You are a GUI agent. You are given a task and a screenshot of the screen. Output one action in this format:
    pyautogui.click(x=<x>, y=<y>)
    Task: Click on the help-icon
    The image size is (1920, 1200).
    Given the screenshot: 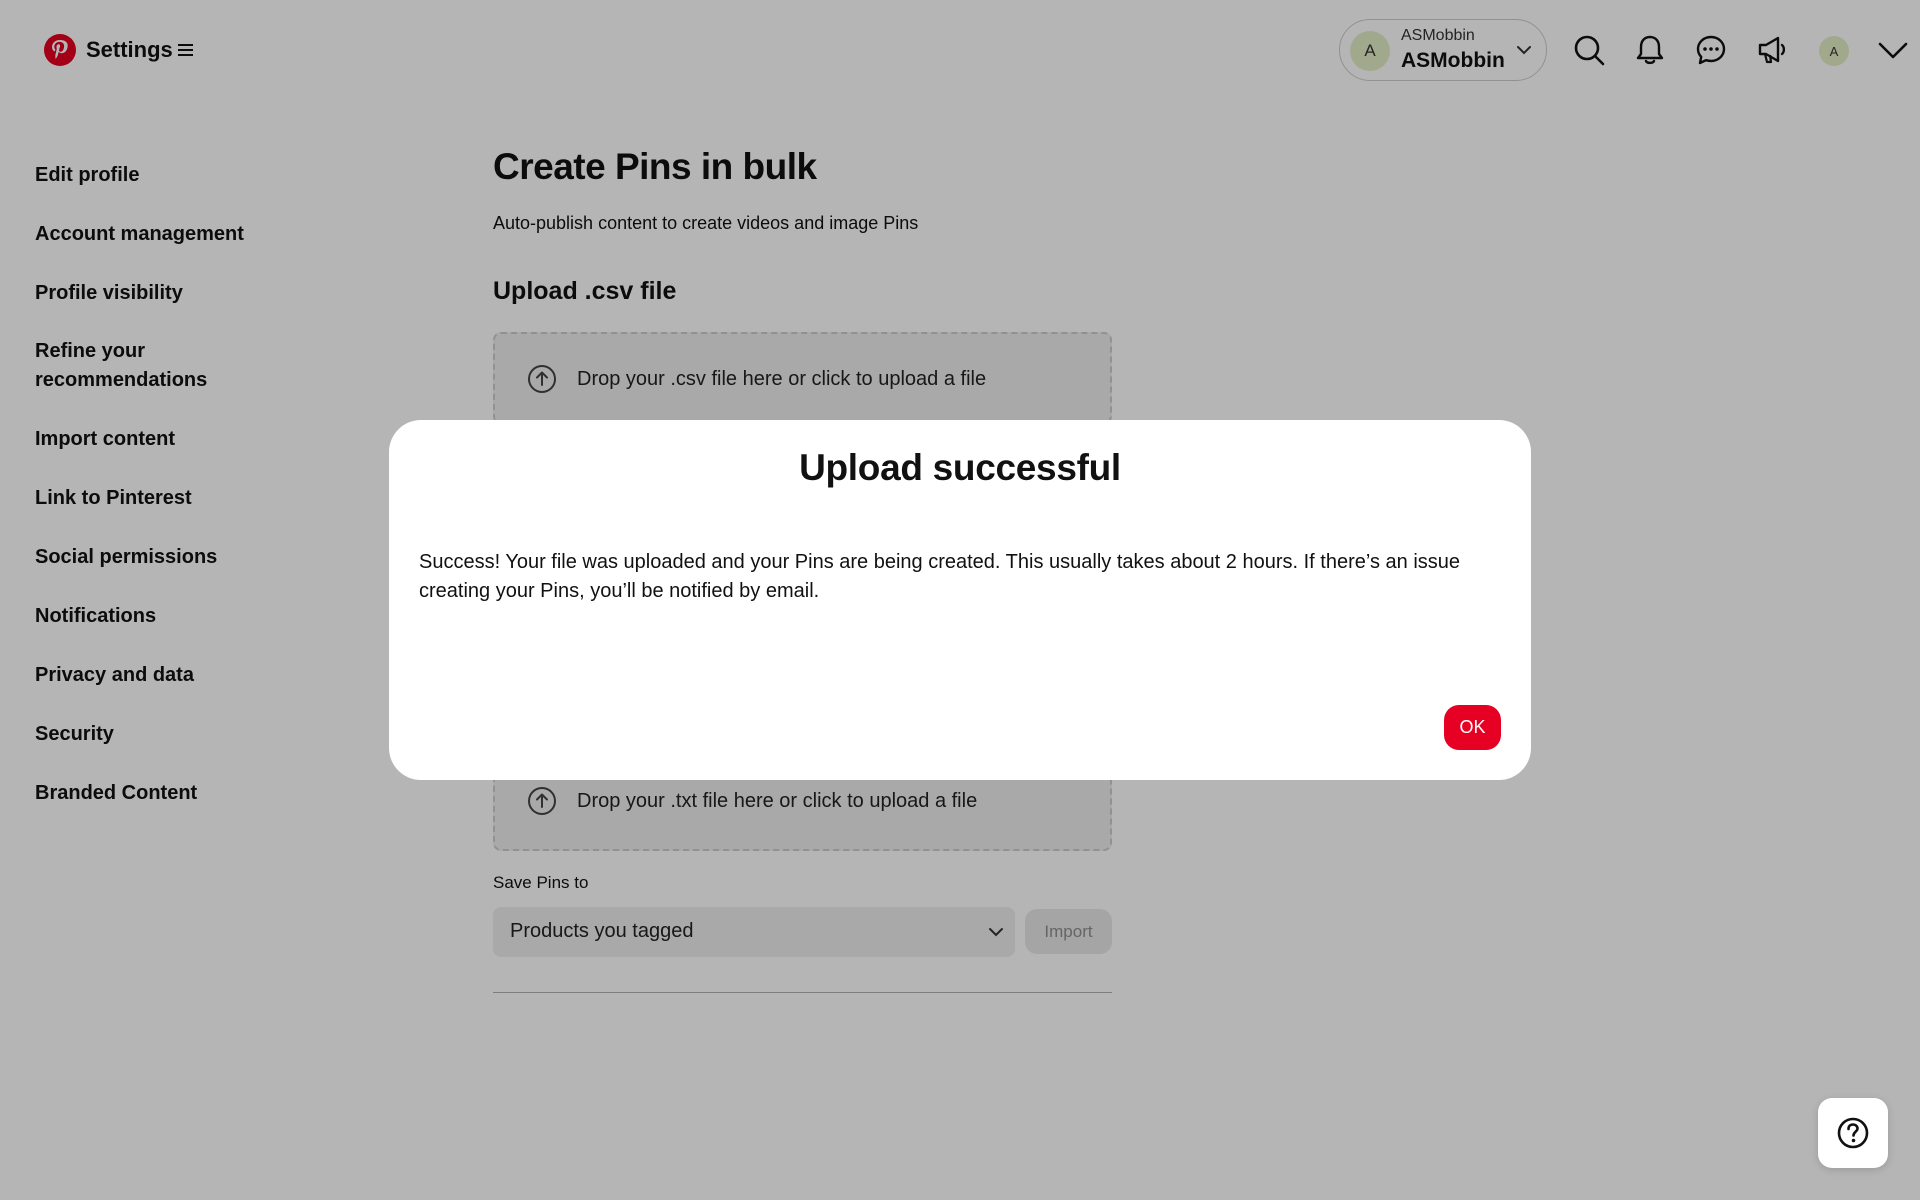 What is the action you would take?
    pyautogui.click(x=1853, y=1133)
    